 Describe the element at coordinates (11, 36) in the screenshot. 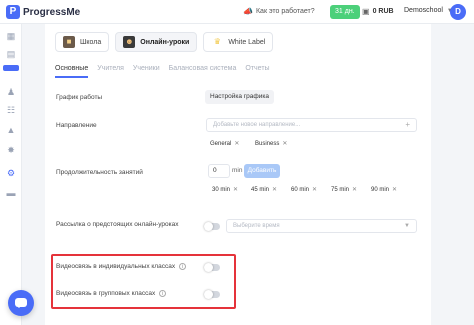

I see `dashboard-icon: ▦` at that location.